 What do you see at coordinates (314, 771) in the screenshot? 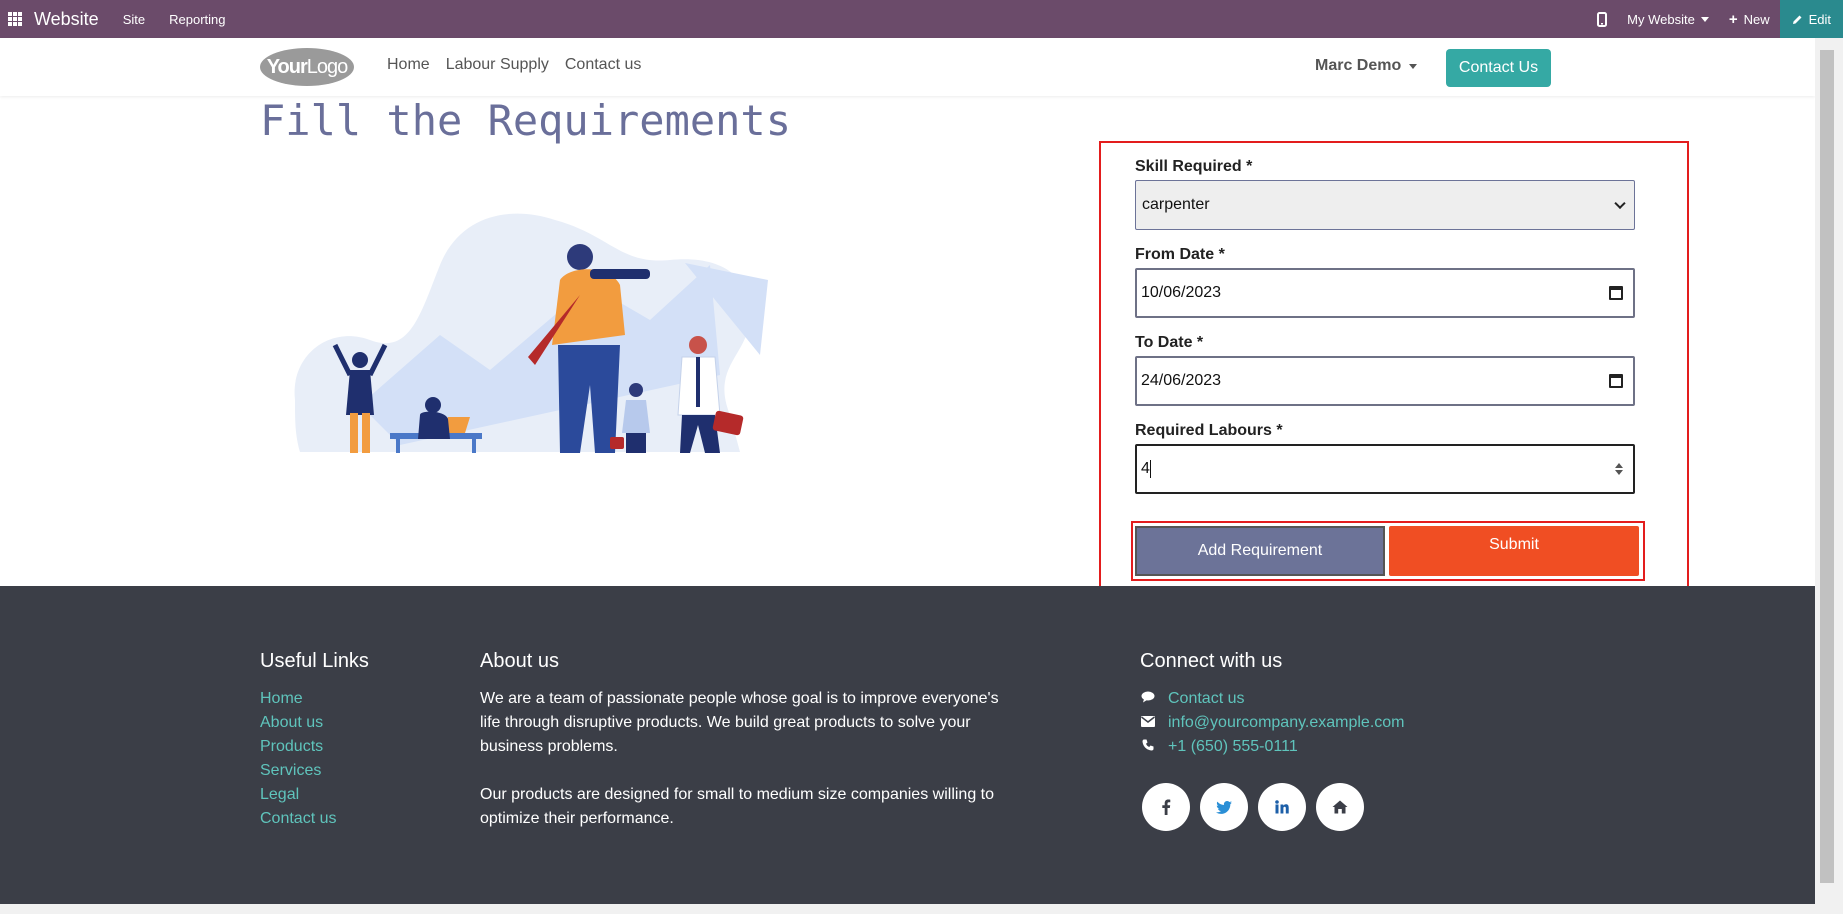
I see `footer-link-services: Services` at bounding box center [314, 771].